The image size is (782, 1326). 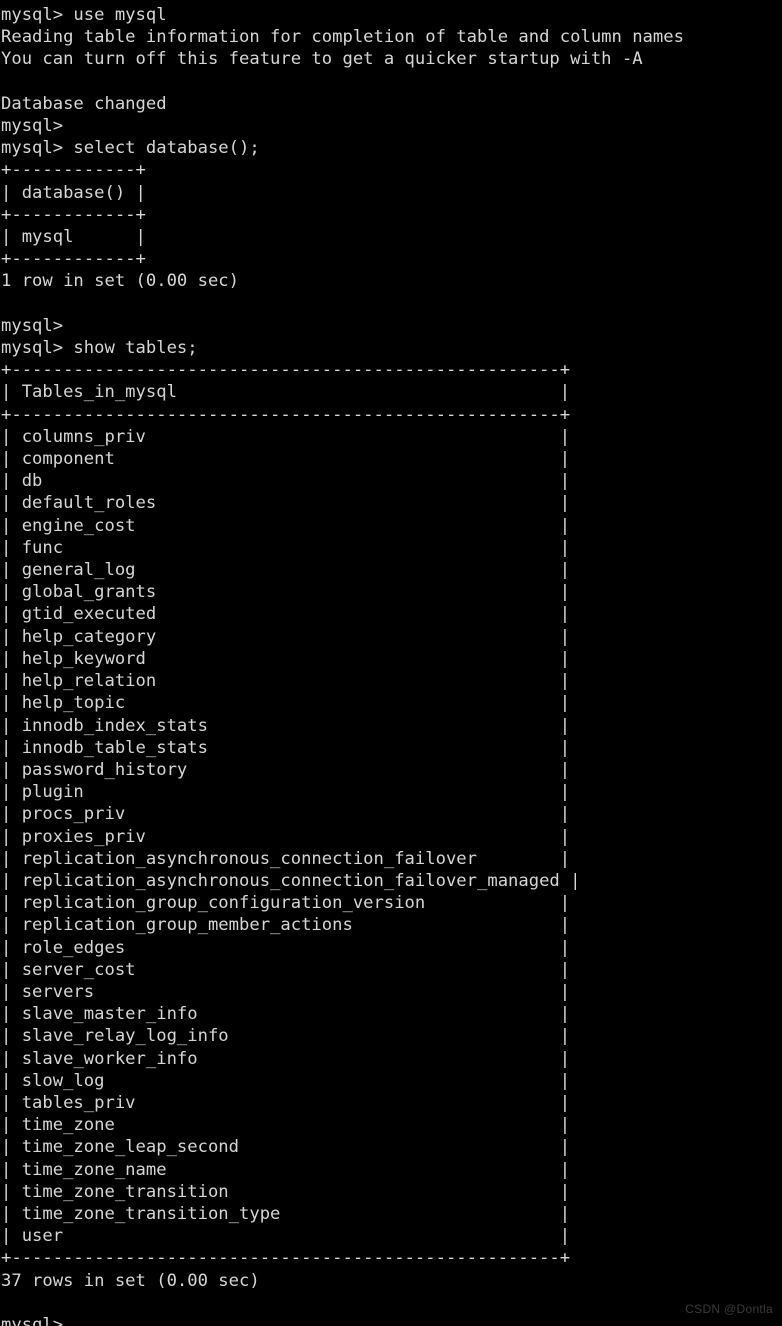 I want to click on terminal-line: | password_history |, so click(x=286, y=769).